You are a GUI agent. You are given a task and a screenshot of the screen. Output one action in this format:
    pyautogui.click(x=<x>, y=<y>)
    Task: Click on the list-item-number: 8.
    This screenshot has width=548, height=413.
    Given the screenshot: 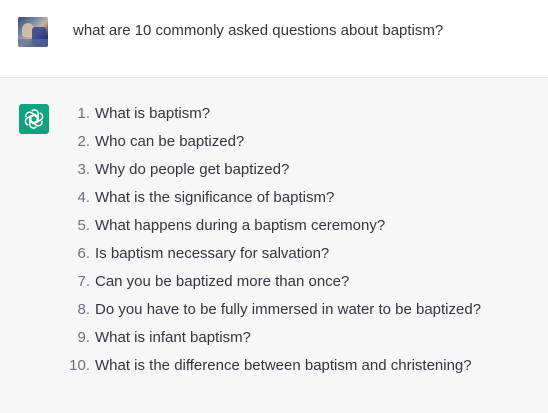 What is the action you would take?
    pyautogui.click(x=83, y=309)
    